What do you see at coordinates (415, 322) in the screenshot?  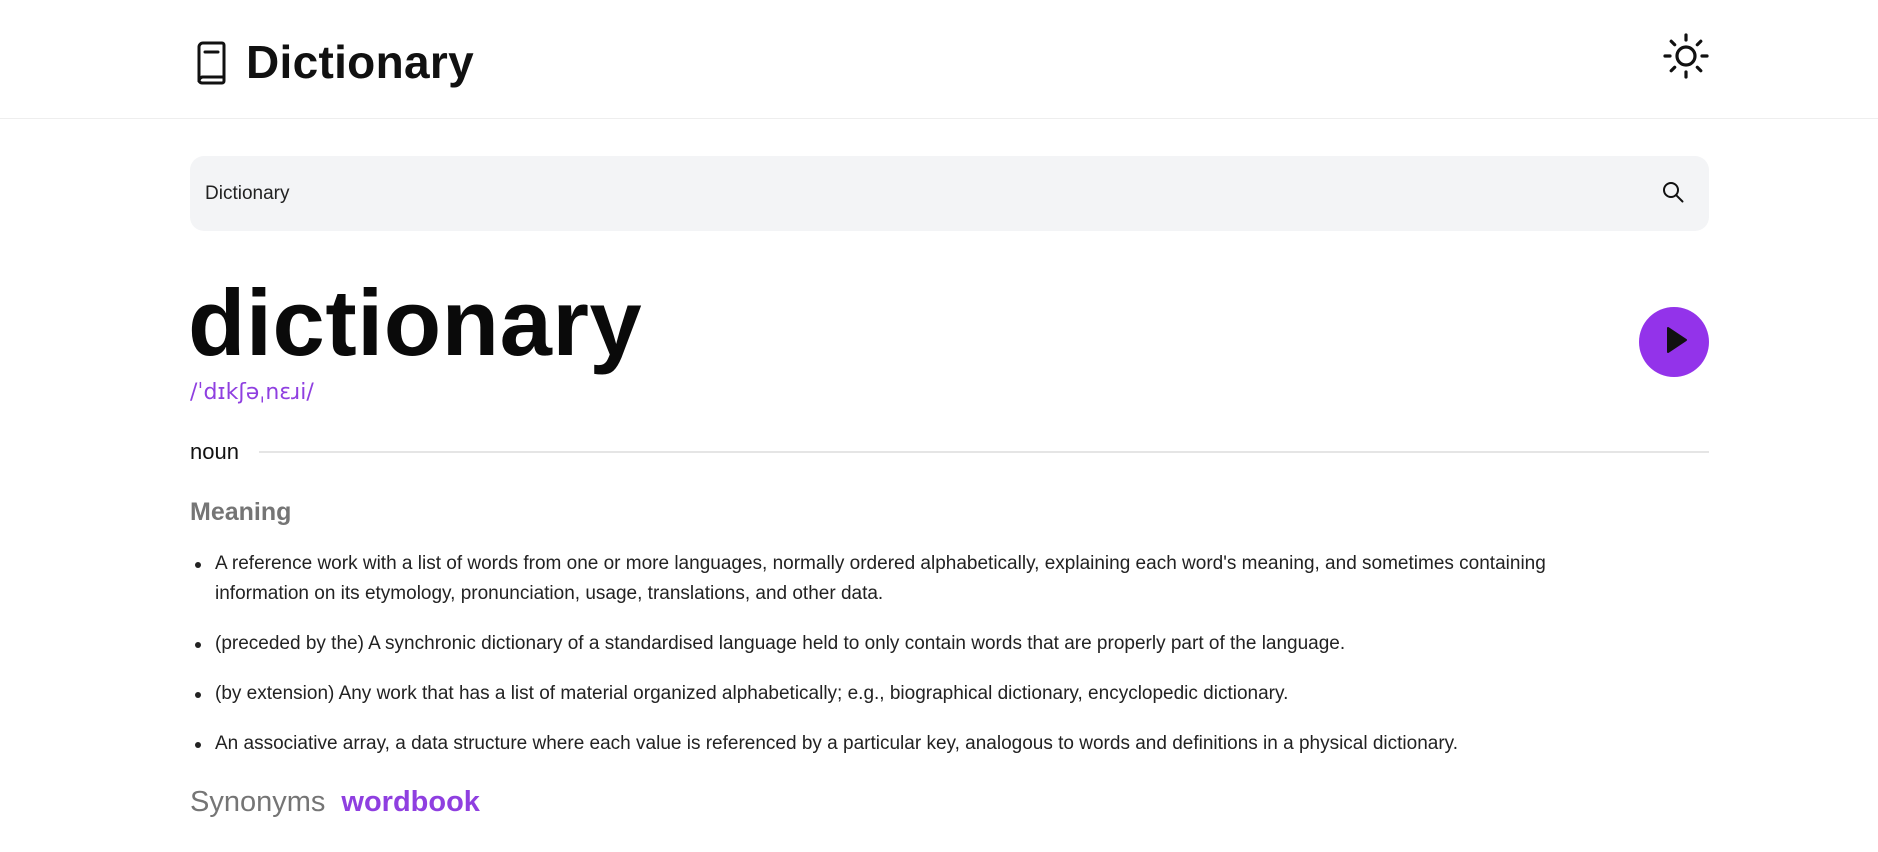 I see `headword: dictionary` at bounding box center [415, 322].